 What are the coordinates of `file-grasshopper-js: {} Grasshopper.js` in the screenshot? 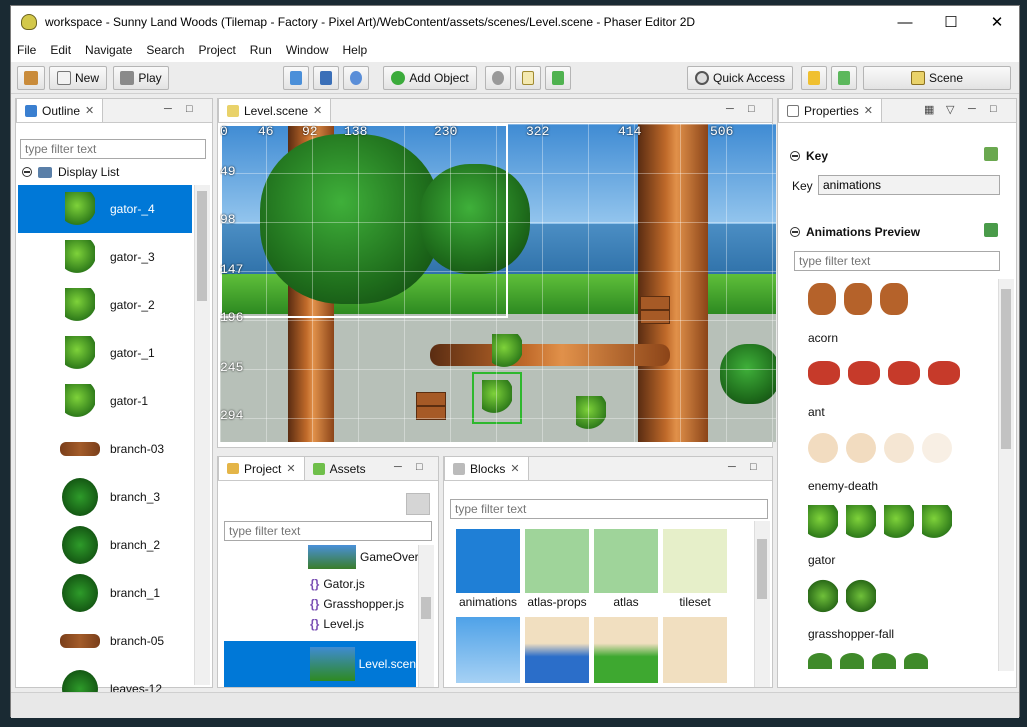 It's located at (357, 604).